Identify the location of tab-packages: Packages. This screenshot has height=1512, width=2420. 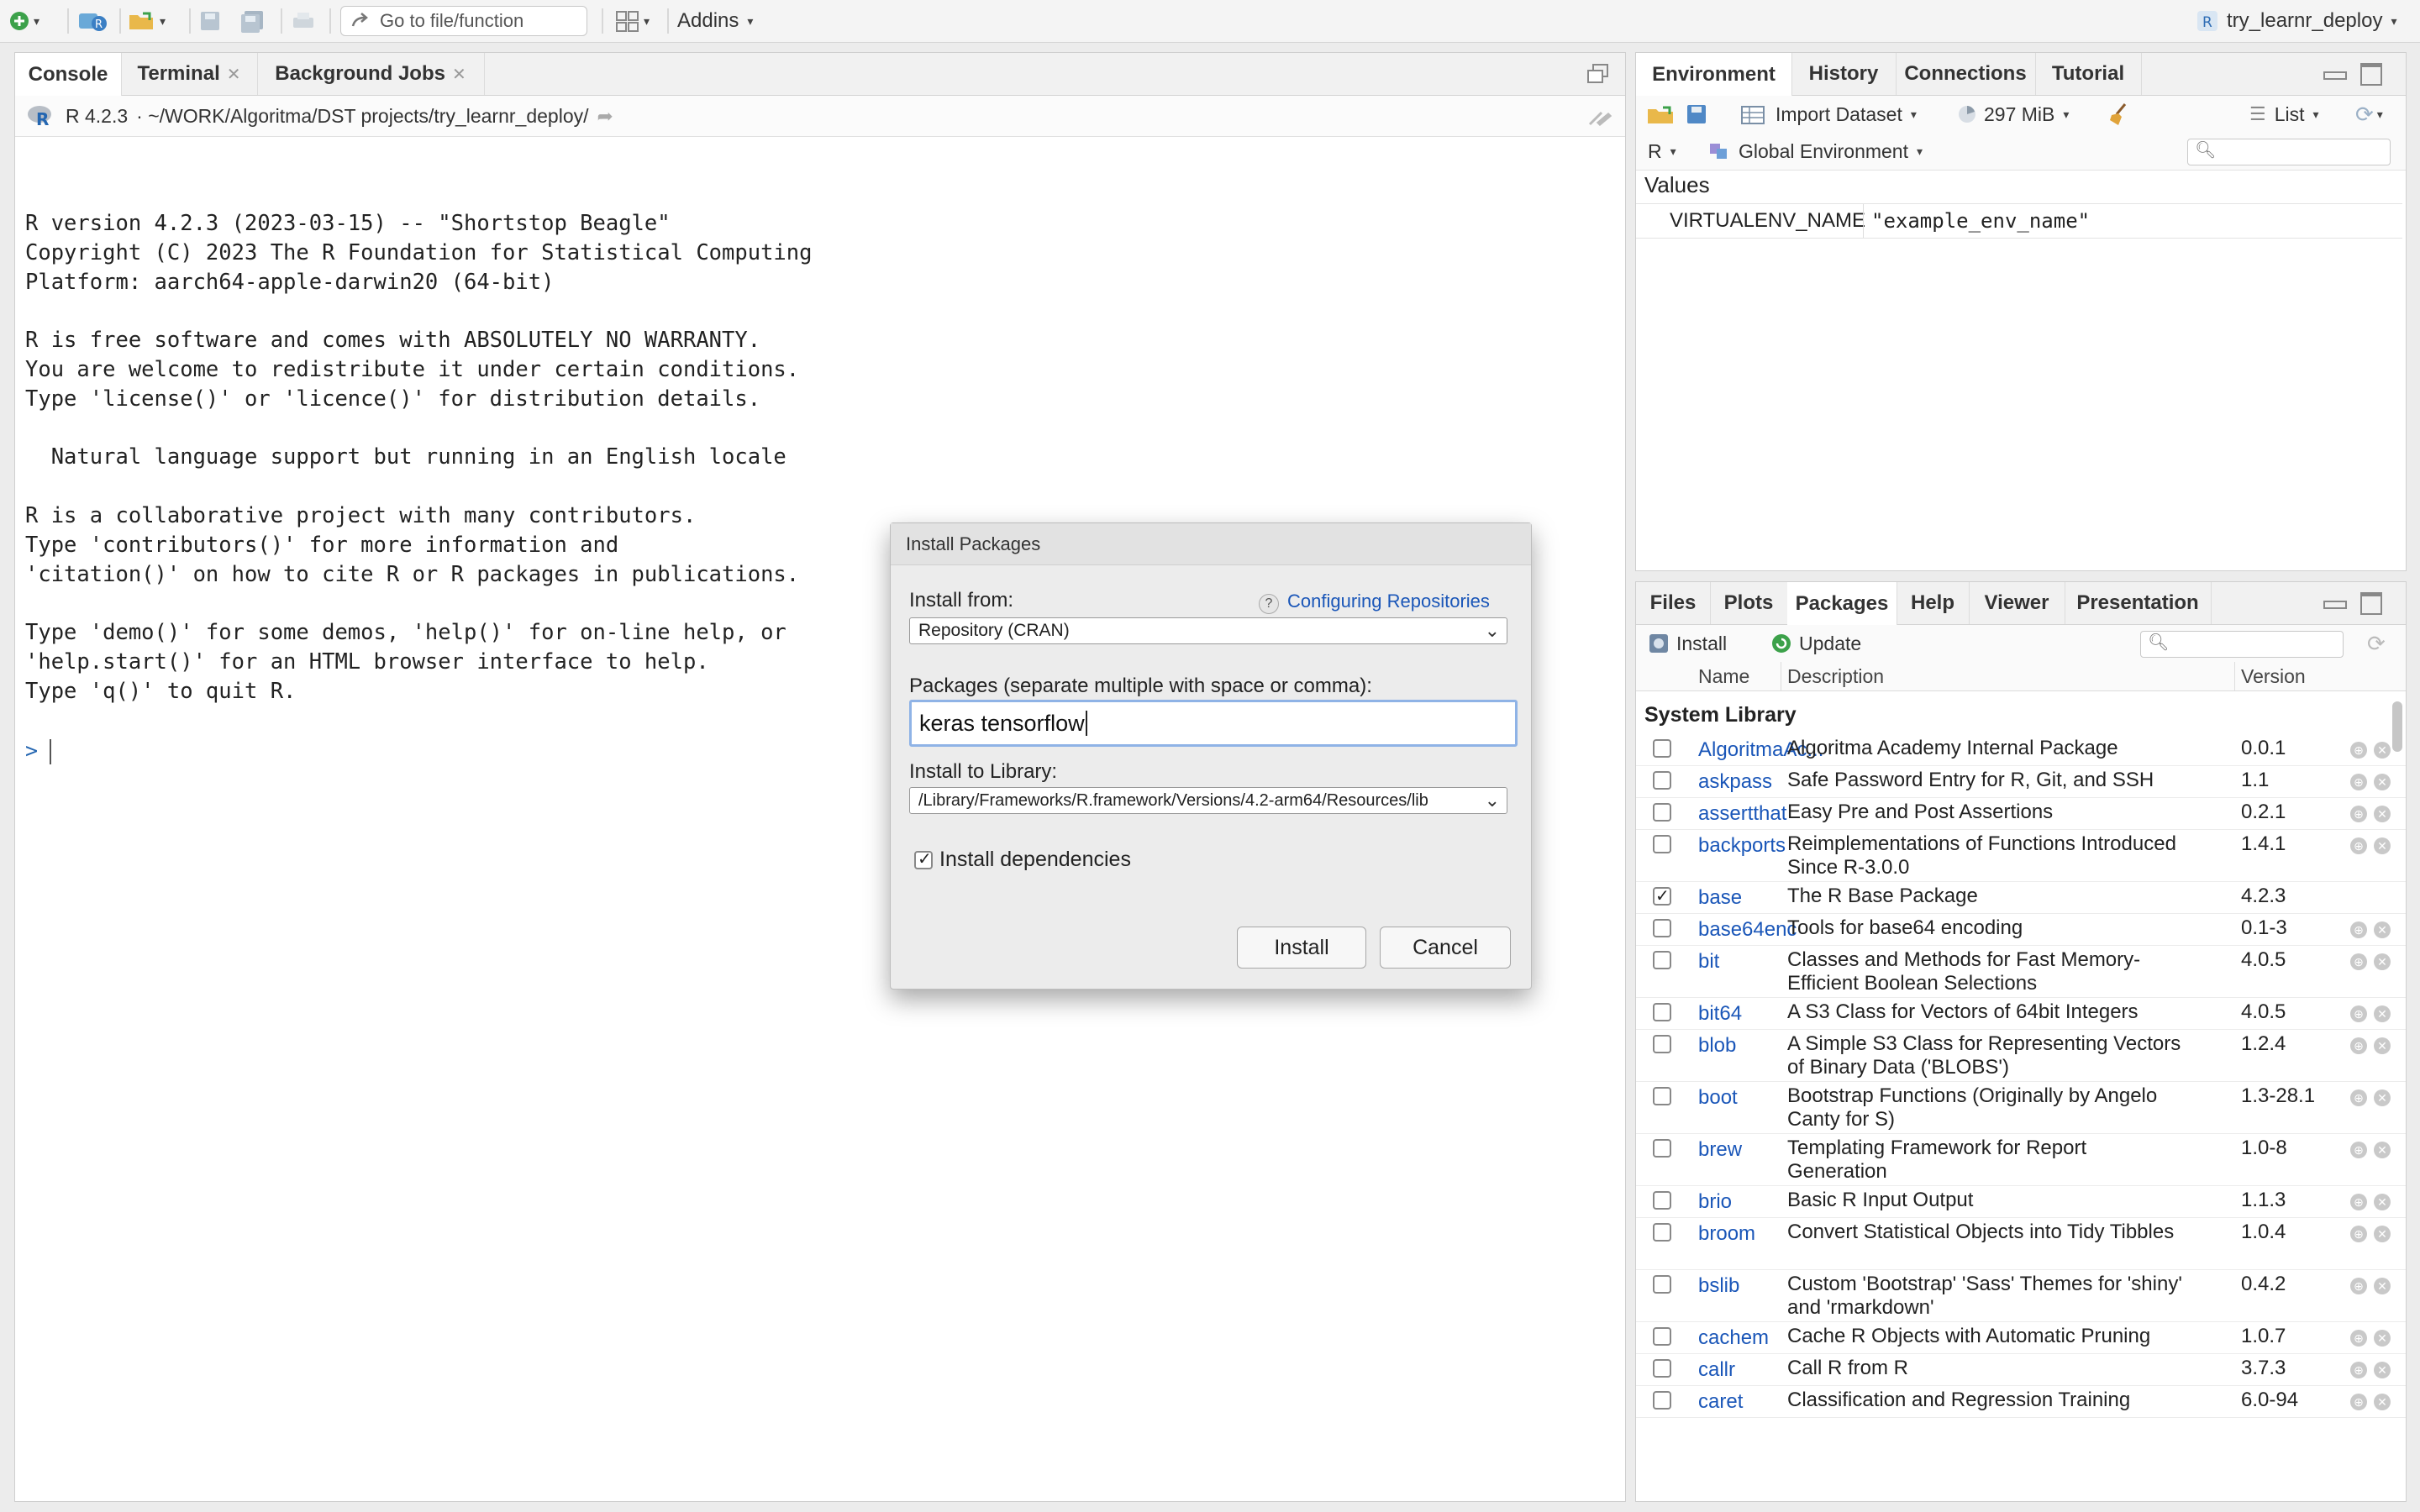
(1842, 603).